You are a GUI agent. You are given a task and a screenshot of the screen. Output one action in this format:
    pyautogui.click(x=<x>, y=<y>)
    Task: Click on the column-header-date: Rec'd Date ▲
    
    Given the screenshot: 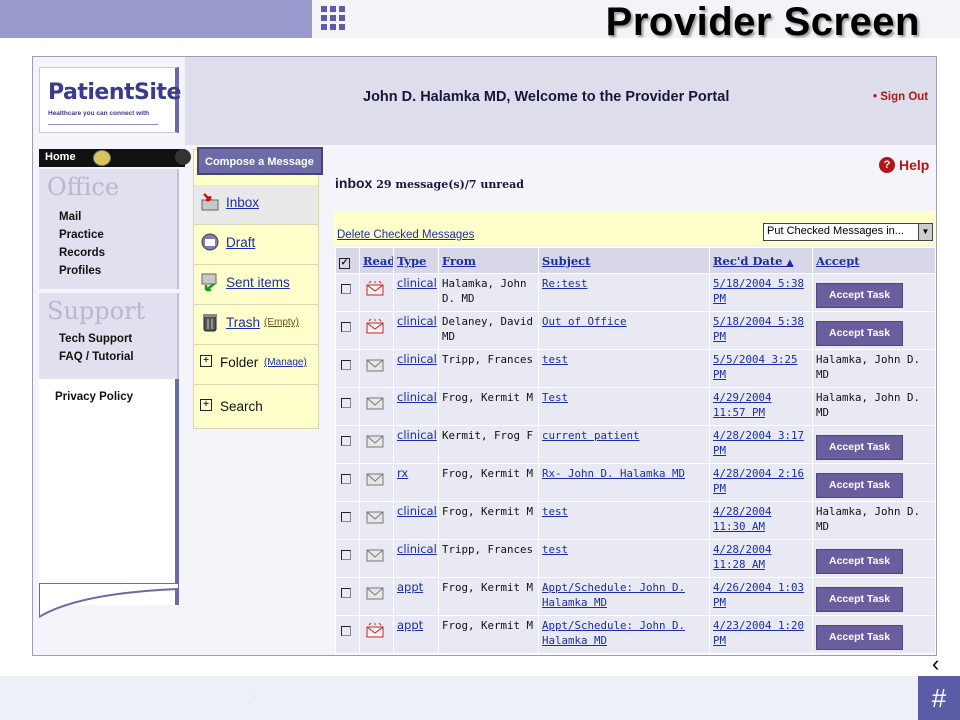 What is the action you would take?
    pyautogui.click(x=761, y=260)
    